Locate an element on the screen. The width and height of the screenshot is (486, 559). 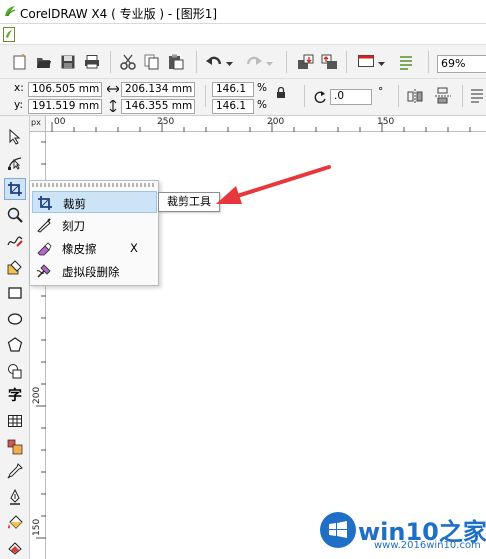
flyout-item-knife: 刻刀 is located at coordinates (94, 225).